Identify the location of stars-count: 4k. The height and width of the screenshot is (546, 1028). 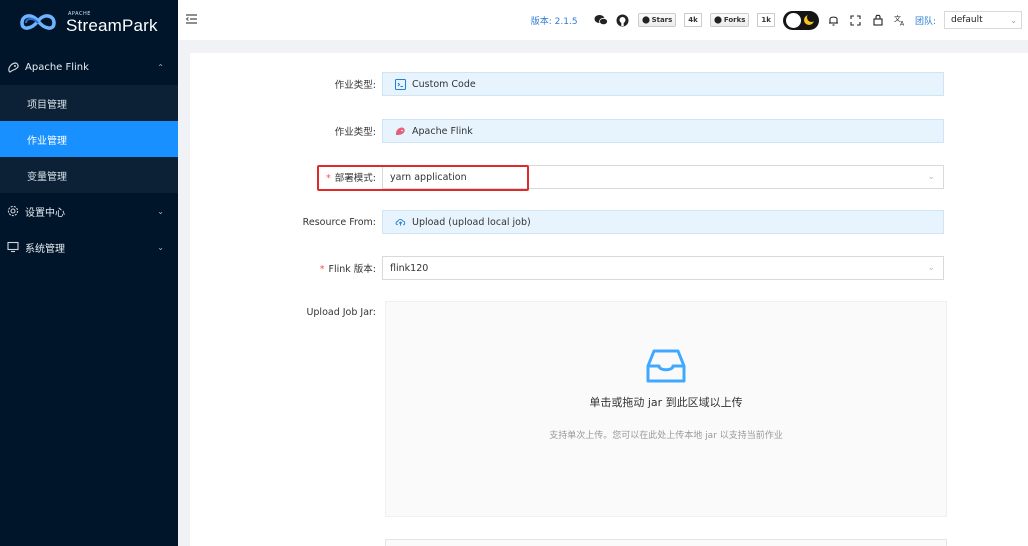
(693, 20).